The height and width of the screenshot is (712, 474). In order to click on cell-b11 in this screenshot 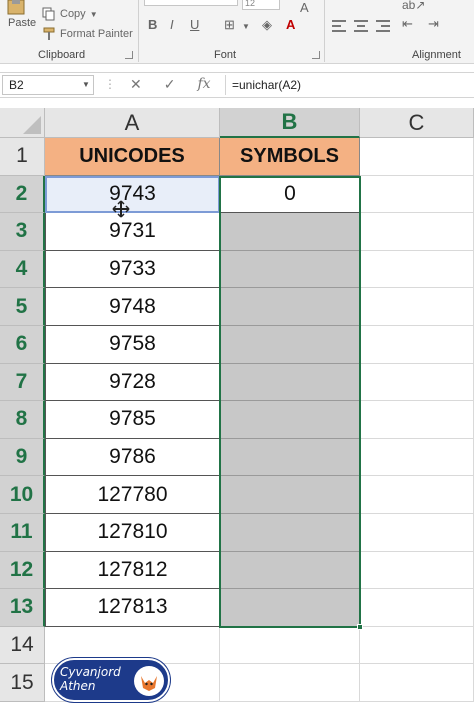, I will do `click(290, 533)`.